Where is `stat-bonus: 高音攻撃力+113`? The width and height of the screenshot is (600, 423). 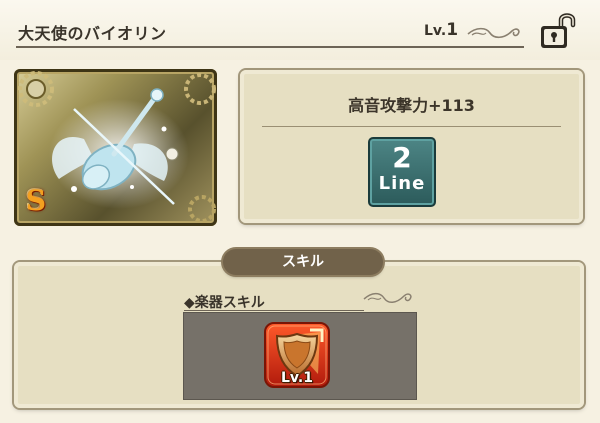 stat-bonus: 高音攻撃力+113 is located at coordinates (411, 105).